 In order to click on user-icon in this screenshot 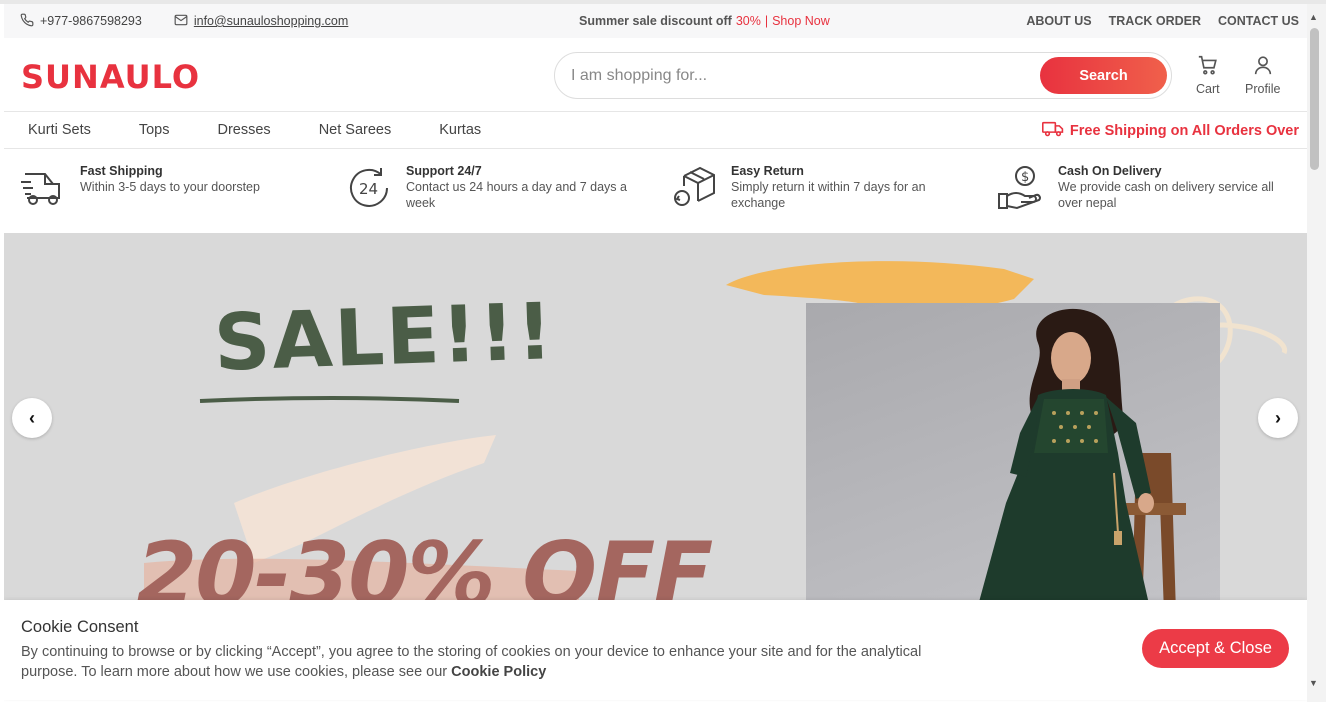, I will do `click(1263, 66)`.